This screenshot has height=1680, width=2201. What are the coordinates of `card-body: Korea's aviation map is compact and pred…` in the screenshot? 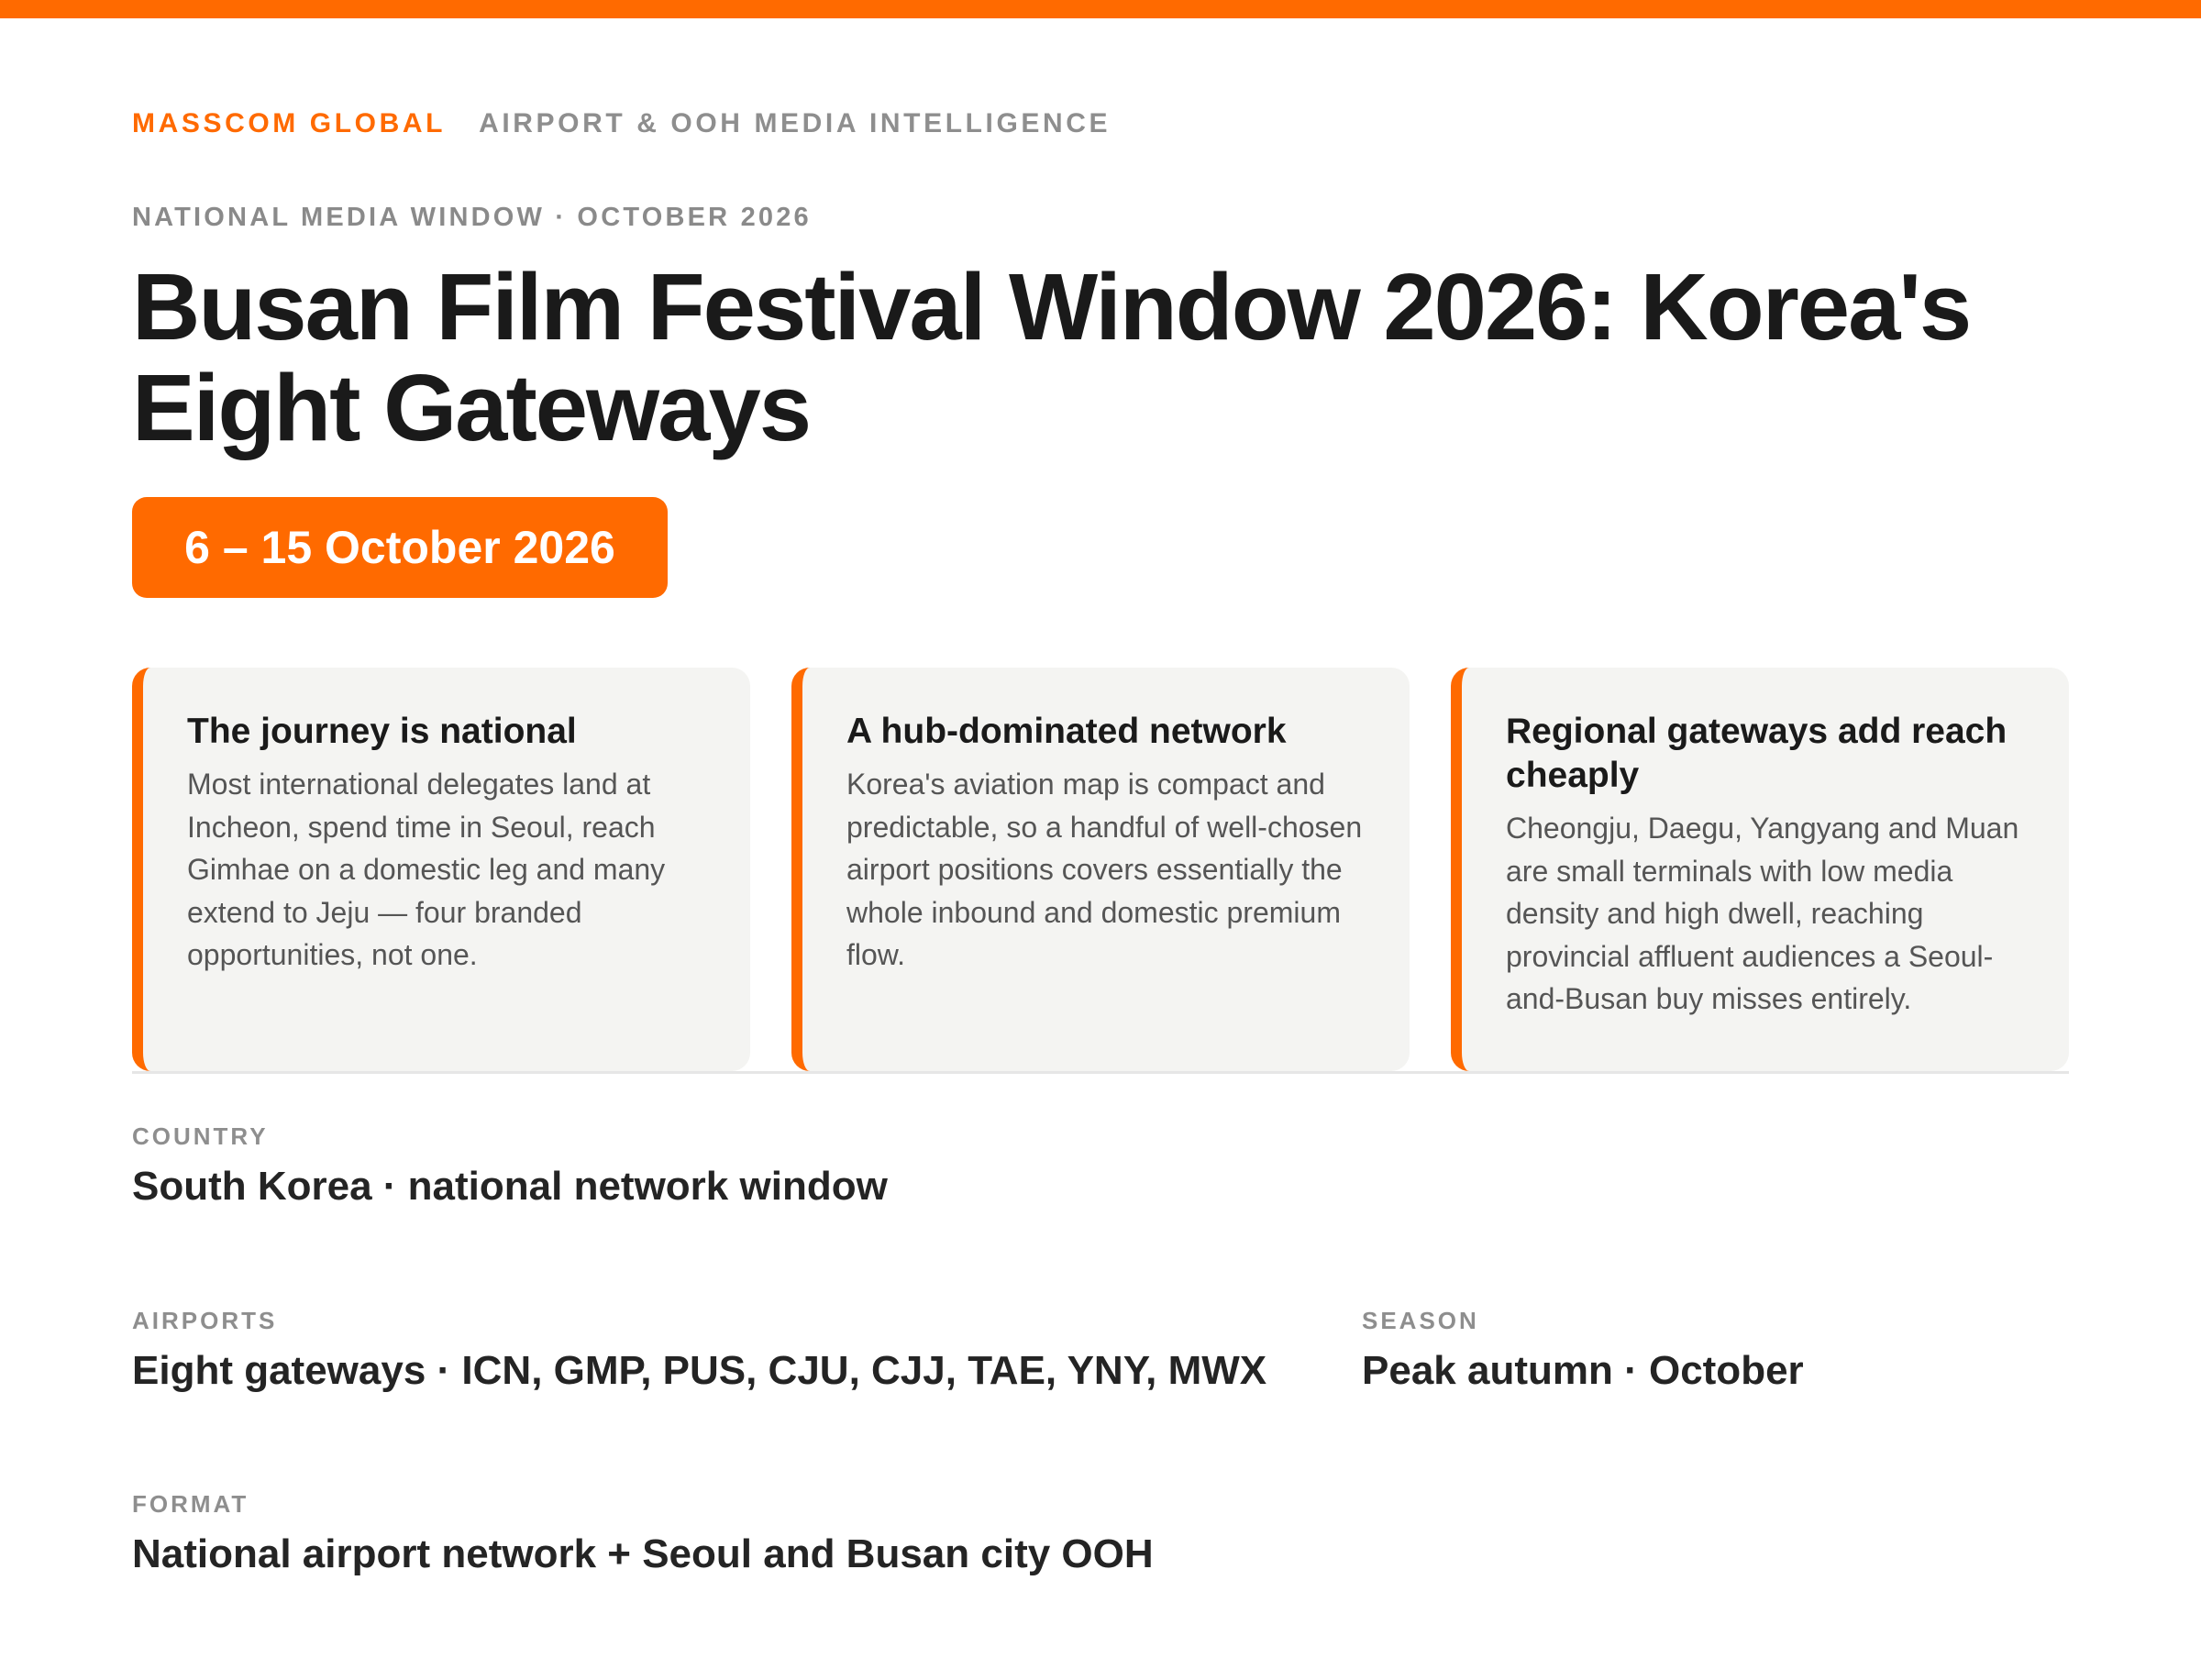 It's located at (1105, 869).